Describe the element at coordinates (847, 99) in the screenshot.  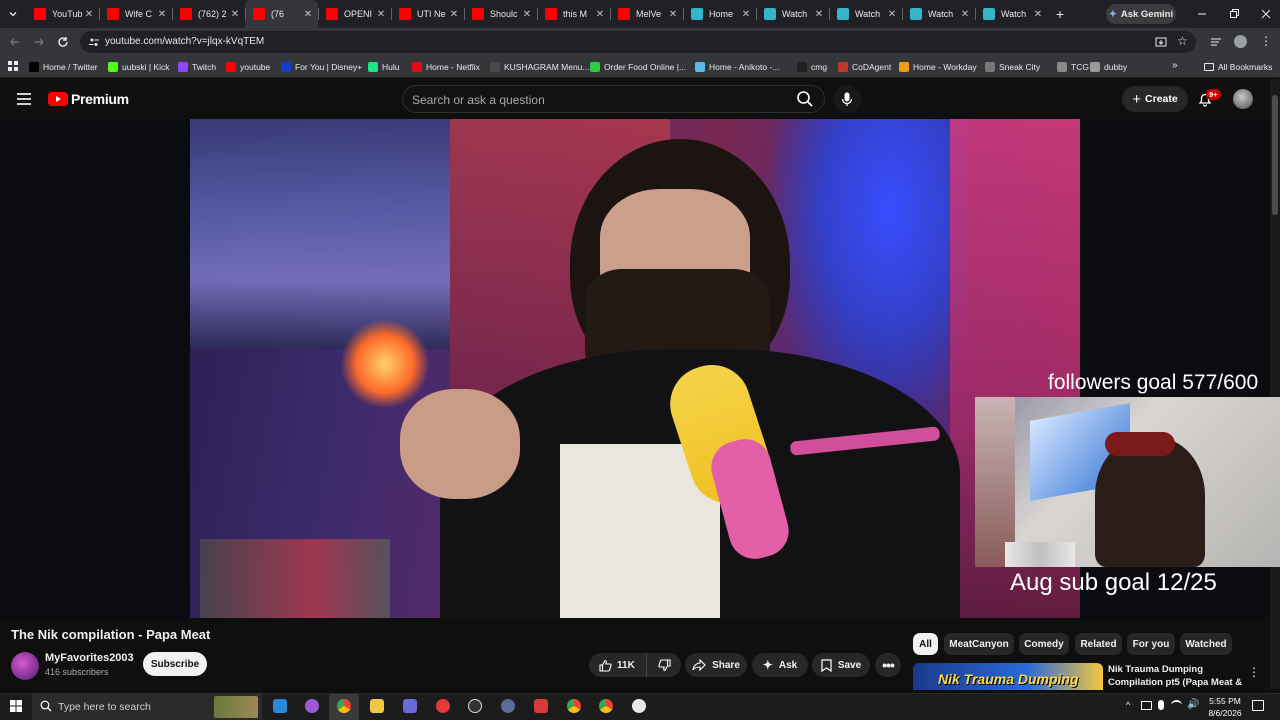
I see `voice-search-button` at that location.